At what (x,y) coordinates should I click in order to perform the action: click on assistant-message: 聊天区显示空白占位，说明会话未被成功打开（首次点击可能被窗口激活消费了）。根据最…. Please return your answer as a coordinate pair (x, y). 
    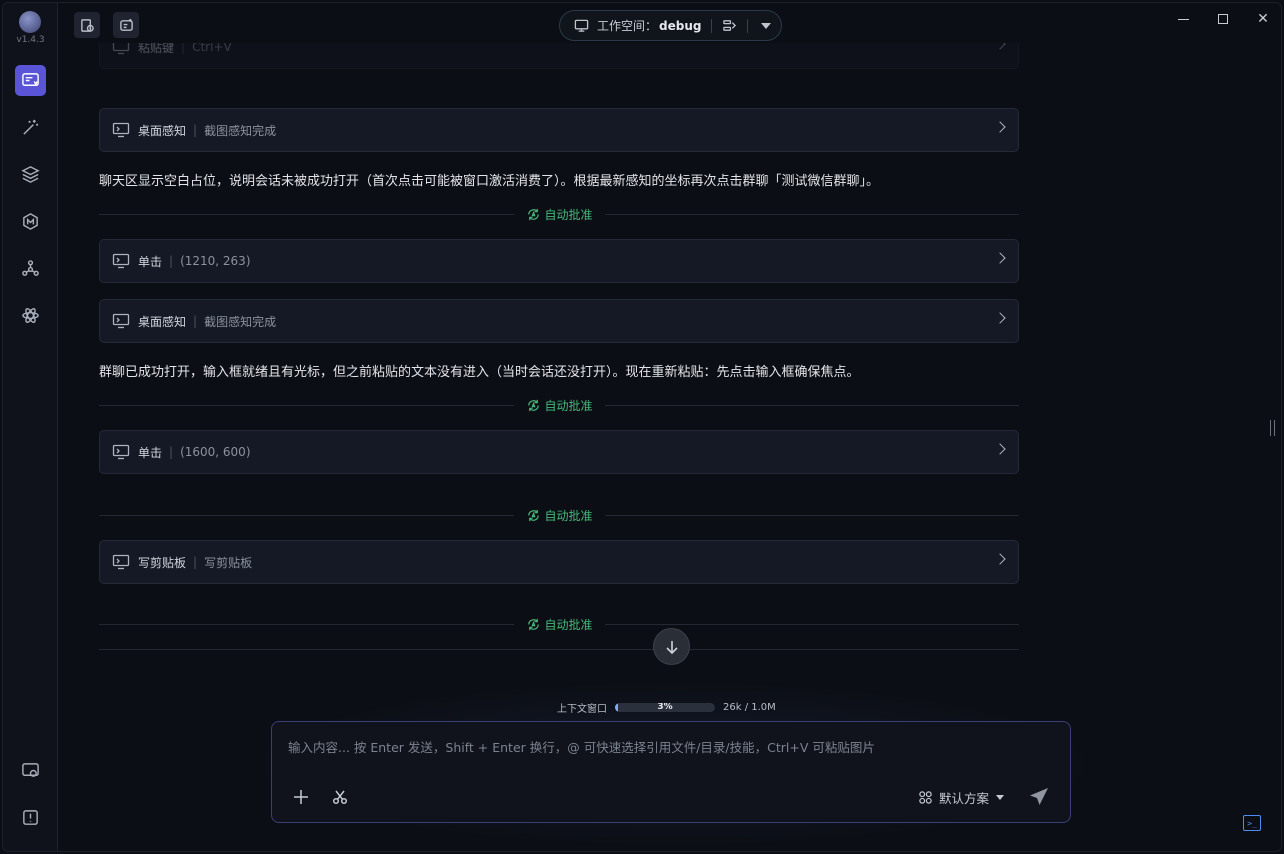
    Looking at the image, I should click on (489, 181).